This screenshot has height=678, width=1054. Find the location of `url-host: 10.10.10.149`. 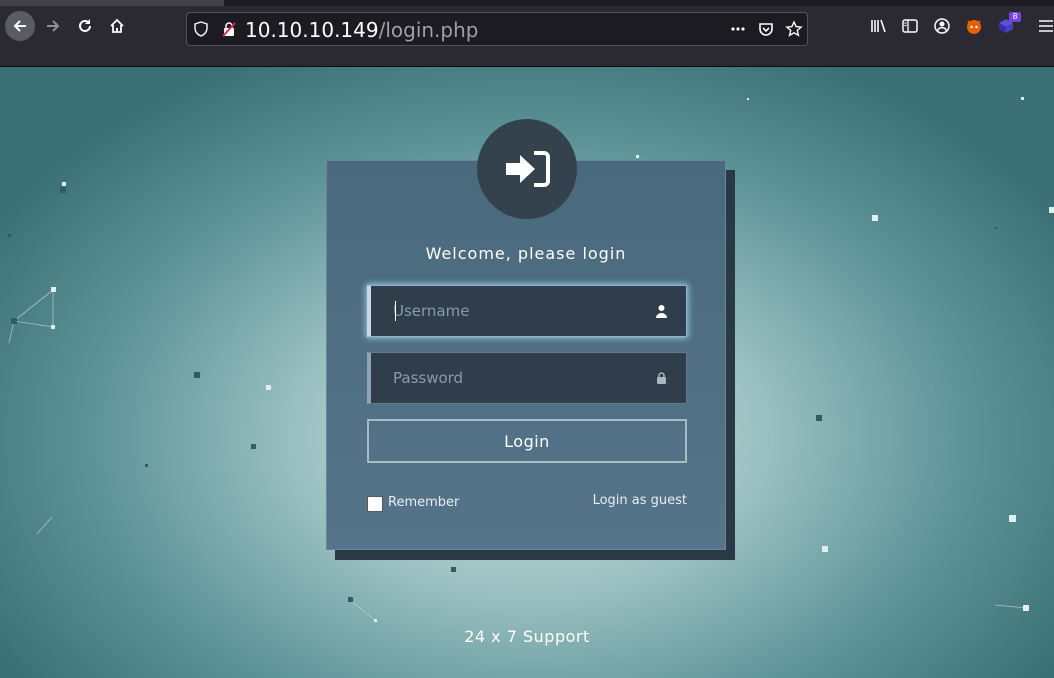

url-host: 10.10.10.149 is located at coordinates (312, 30).